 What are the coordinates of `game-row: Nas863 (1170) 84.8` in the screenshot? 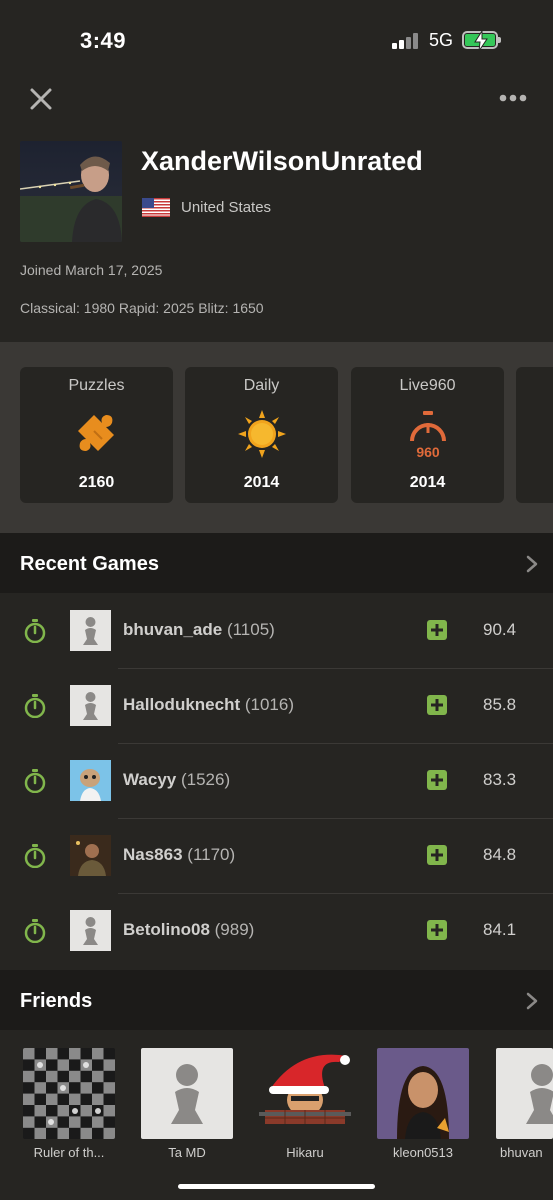 It's located at (276, 855).